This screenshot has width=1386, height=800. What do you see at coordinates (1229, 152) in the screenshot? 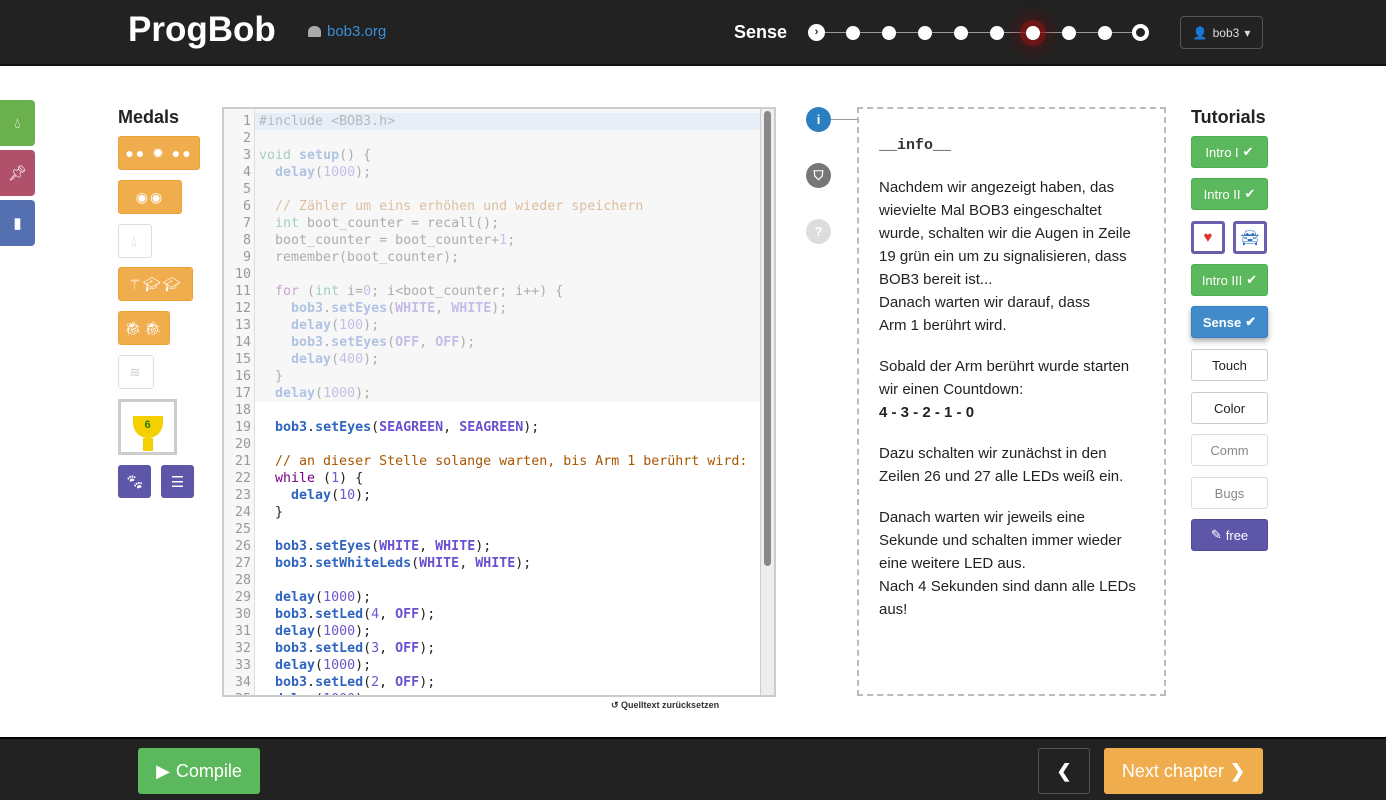
I see `tutorial-intro-1: Intro I ✔` at bounding box center [1229, 152].